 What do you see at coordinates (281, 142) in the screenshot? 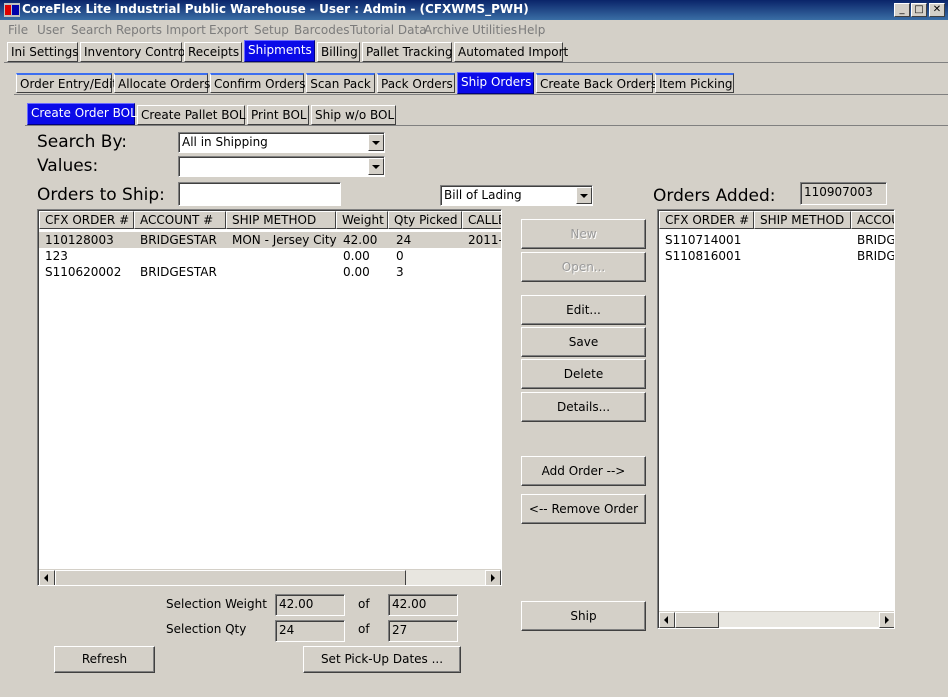
I see `search-by-select: All in Shipping` at bounding box center [281, 142].